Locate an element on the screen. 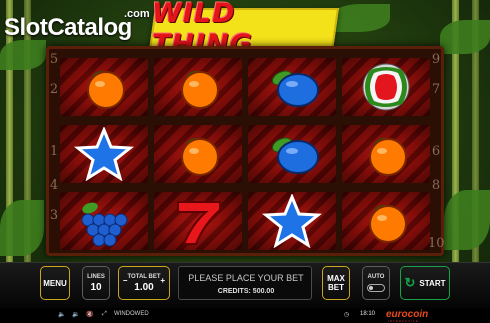  game-logo: WILD THING is located at coordinates (202, 30).